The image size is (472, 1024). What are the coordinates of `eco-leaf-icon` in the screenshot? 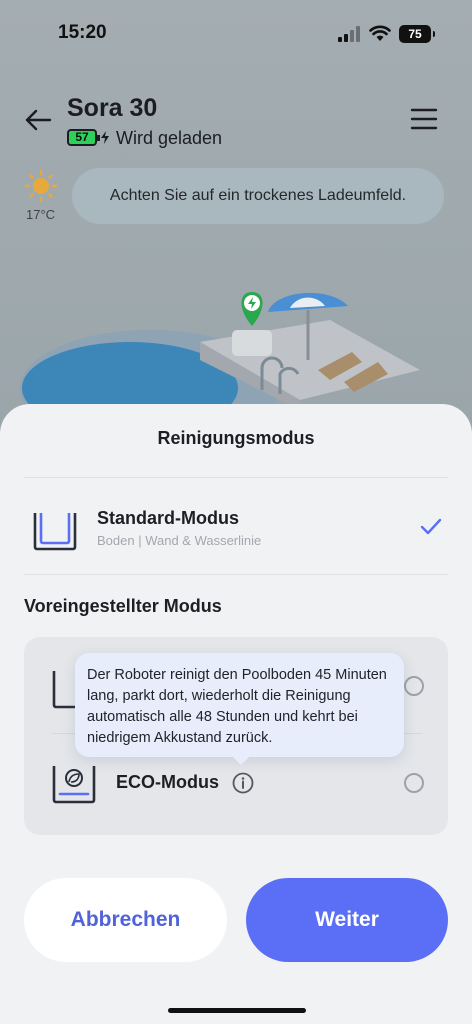 It's located at (74, 785).